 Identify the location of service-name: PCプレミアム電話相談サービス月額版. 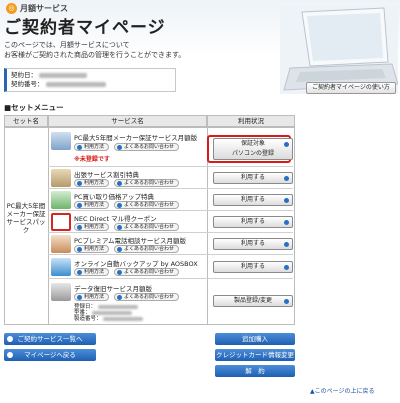
(130, 241).